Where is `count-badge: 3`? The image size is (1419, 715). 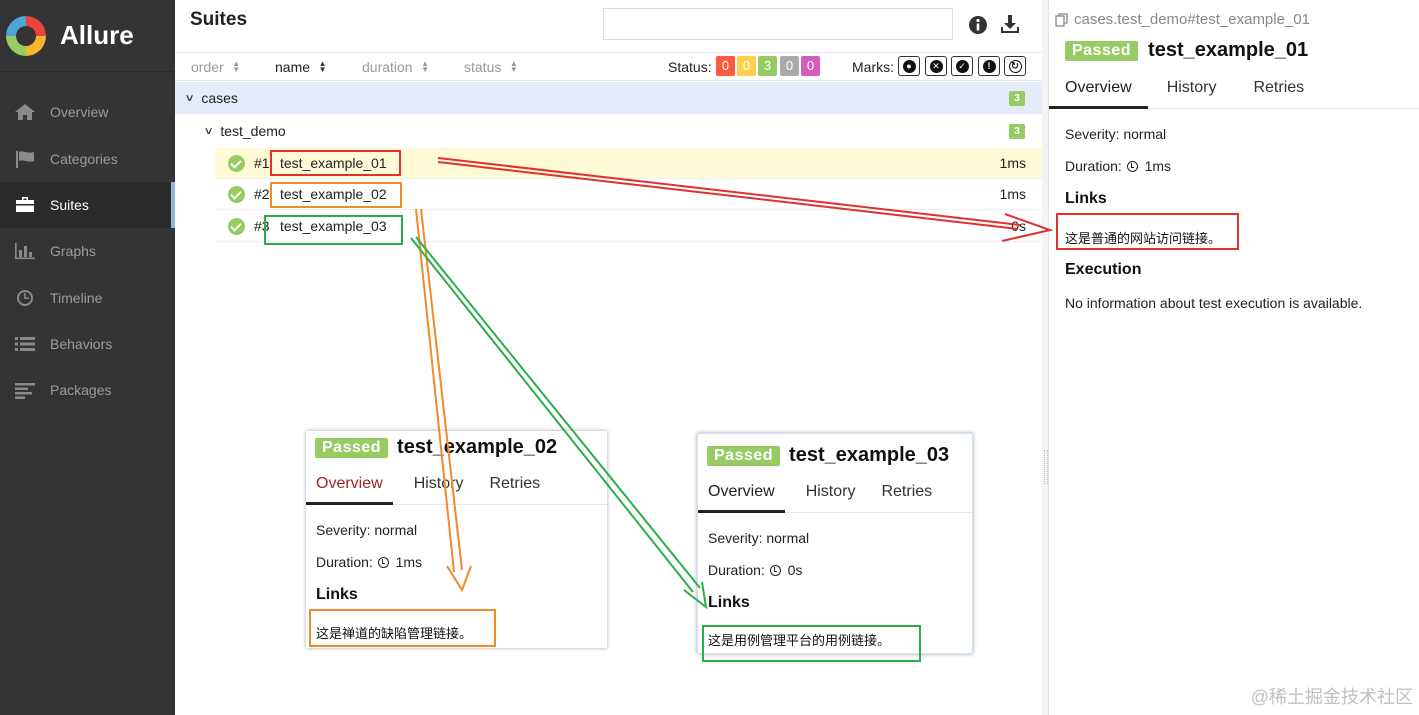 count-badge: 3 is located at coordinates (1017, 98).